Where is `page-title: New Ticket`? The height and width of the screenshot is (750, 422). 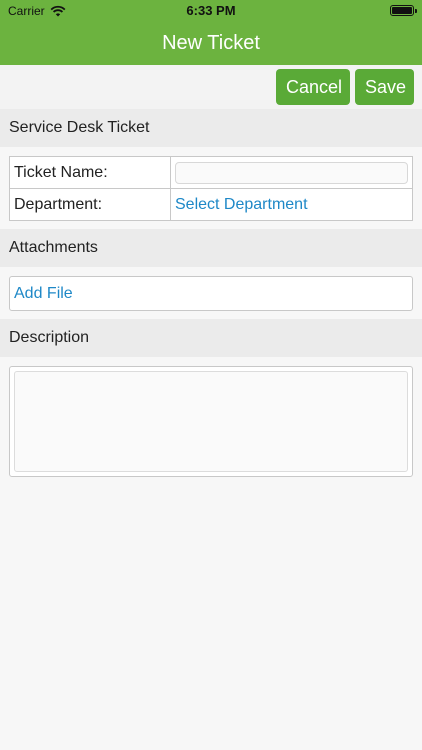 page-title: New Ticket is located at coordinates (211, 42).